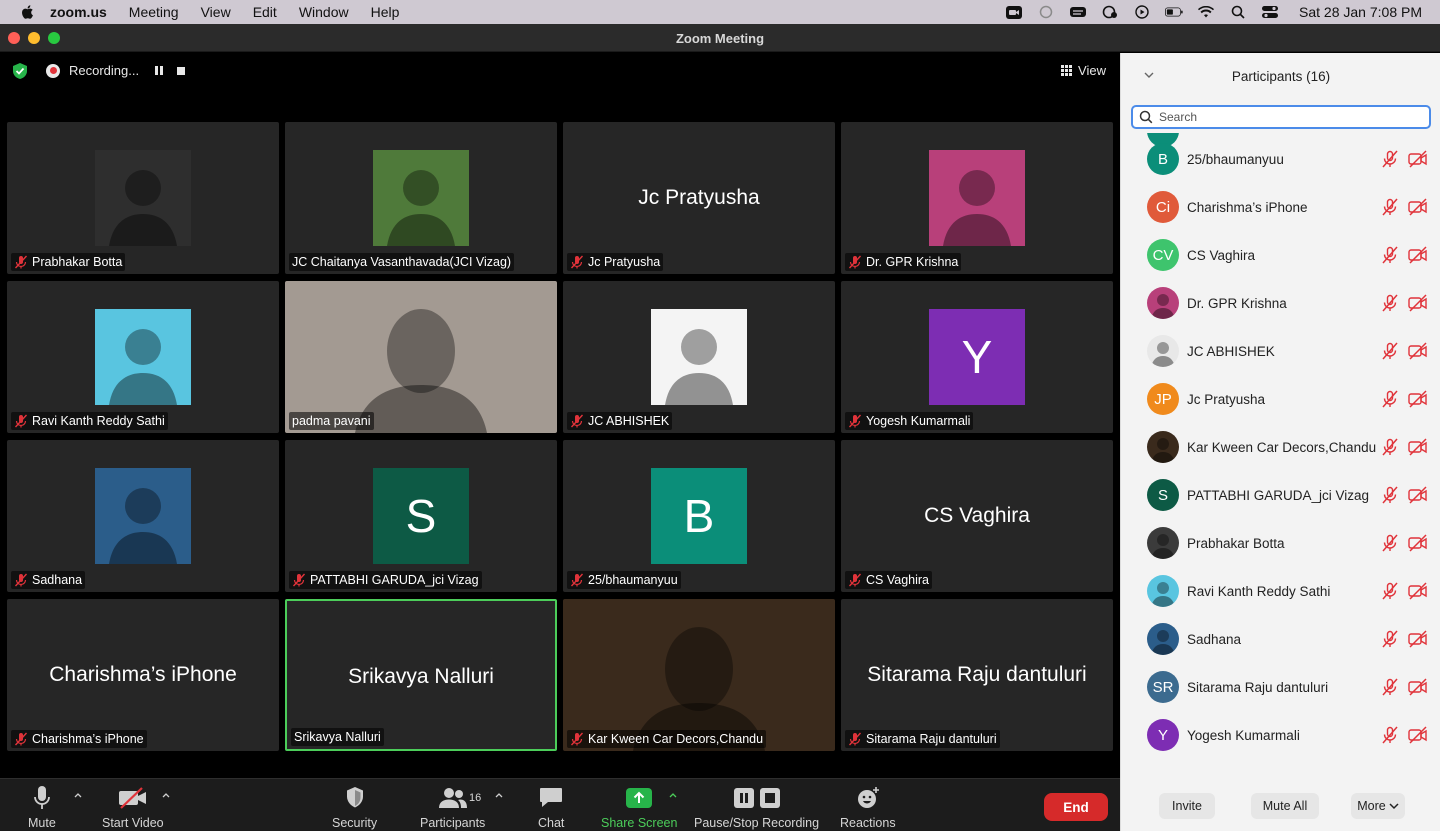 This screenshot has height=831, width=1440. What do you see at coordinates (1083, 70) in the screenshot?
I see `view-button: View` at bounding box center [1083, 70].